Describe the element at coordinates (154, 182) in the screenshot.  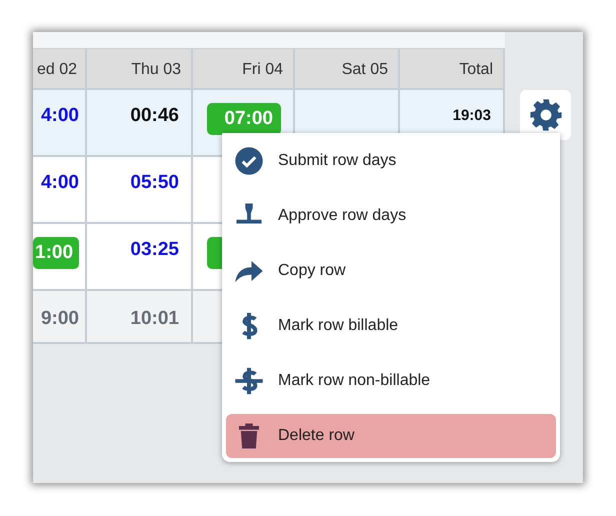
I see `time-entry: 05:50` at that location.